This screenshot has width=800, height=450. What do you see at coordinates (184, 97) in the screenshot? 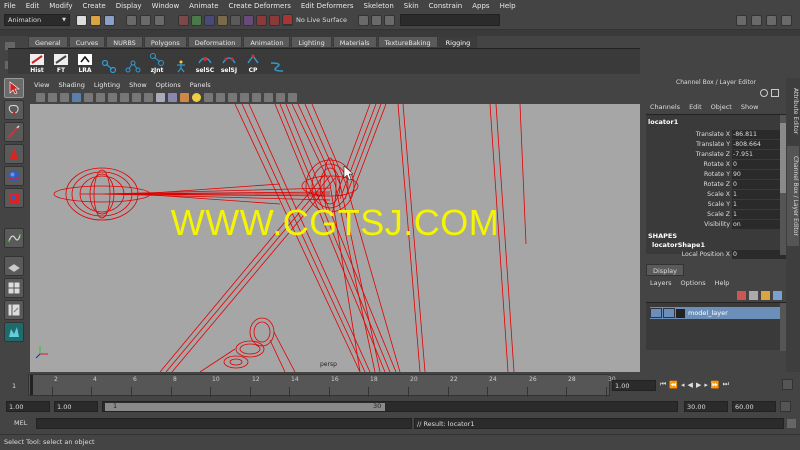
I see `textured-icon` at bounding box center [184, 97].